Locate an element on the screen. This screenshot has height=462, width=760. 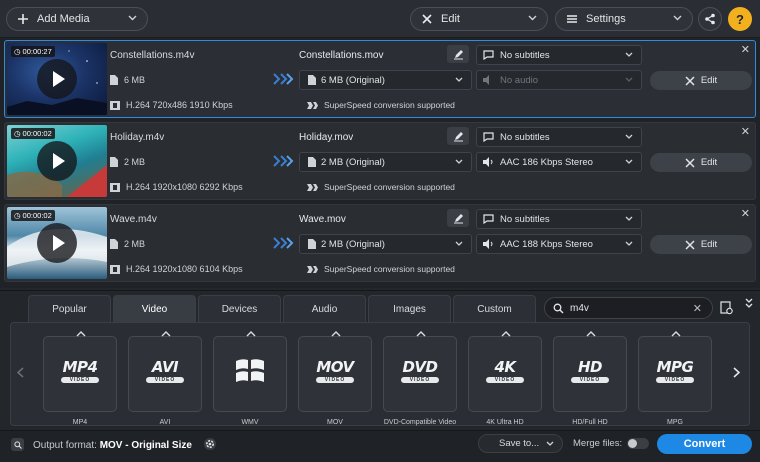
output-size-text: 2 MB (Original) is located at coordinates (353, 244).